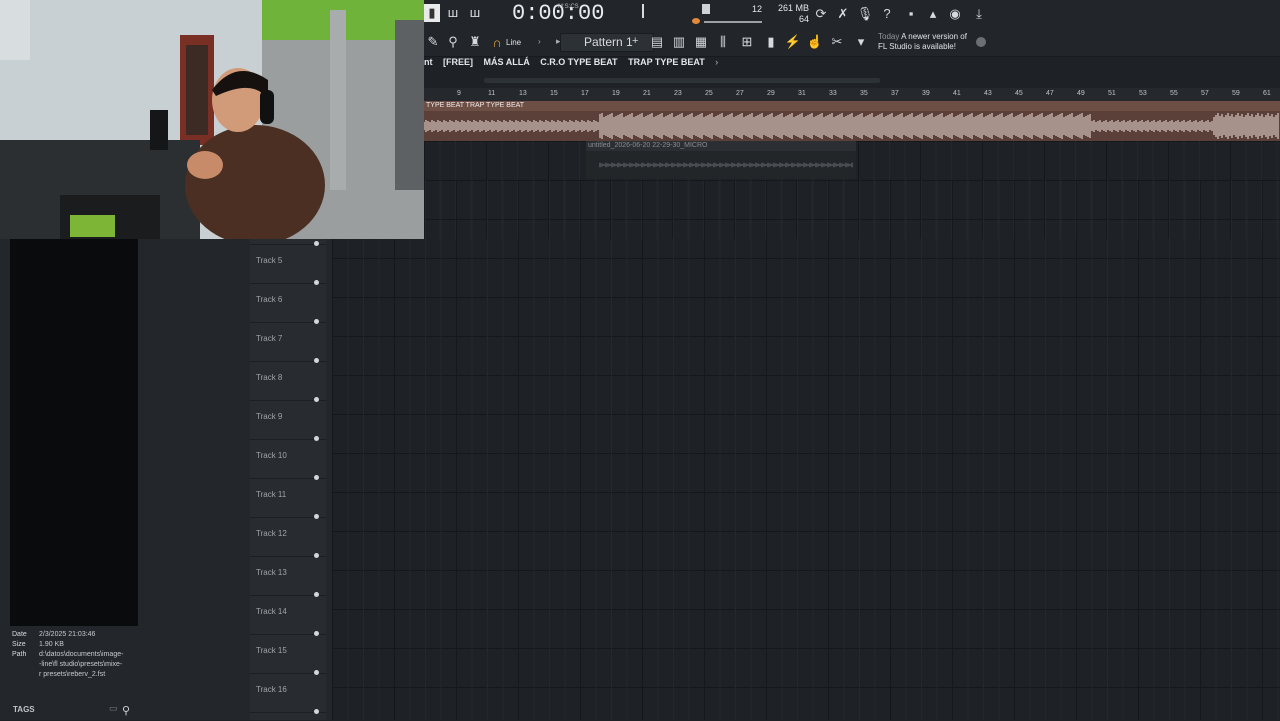 Image resolution: width=1280 pixels, height=721 pixels. I want to click on browser-icon: ⊞, so click(747, 42).